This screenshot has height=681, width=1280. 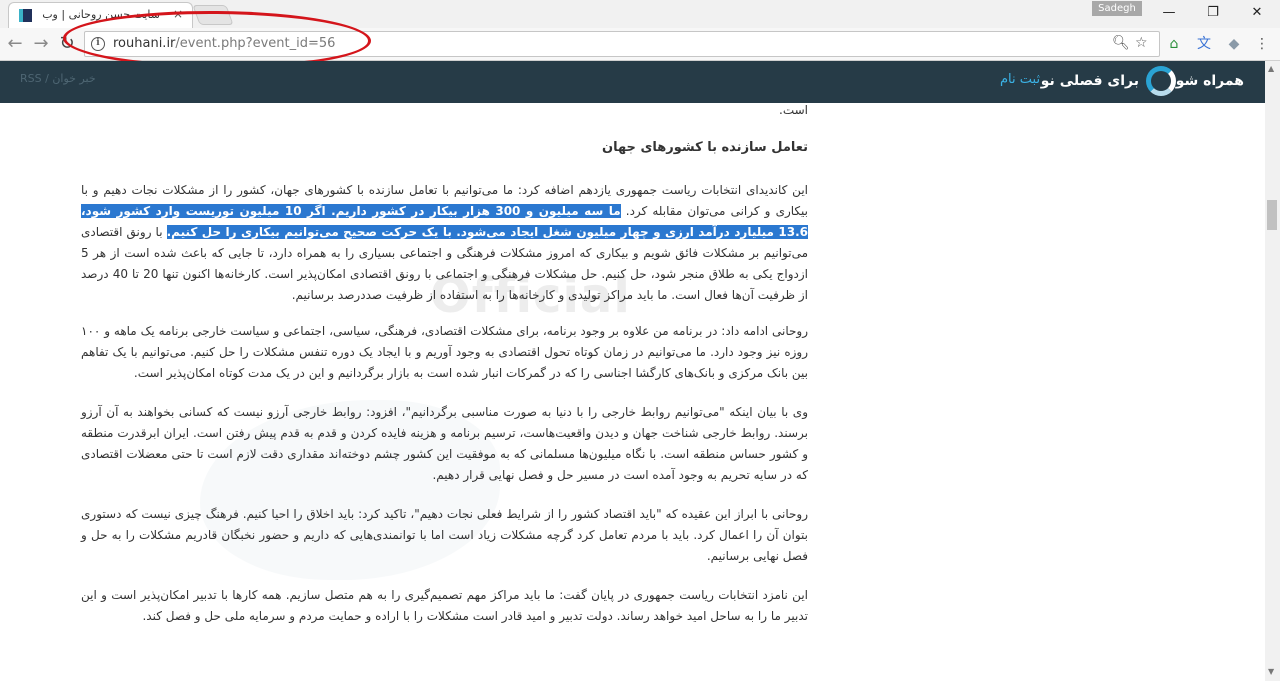 I want to click on browser-tab: سایت حسن روحانی | وب ×, so click(x=100, y=15).